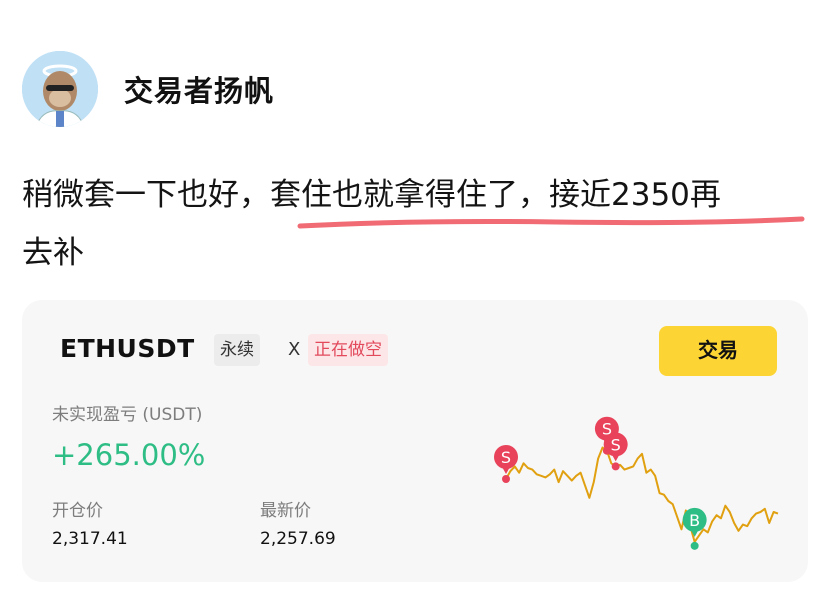 This screenshot has height=597, width=829. Describe the element at coordinates (146, 195) in the screenshot. I see `post-text-before: 稍微套一下也好，` at that location.